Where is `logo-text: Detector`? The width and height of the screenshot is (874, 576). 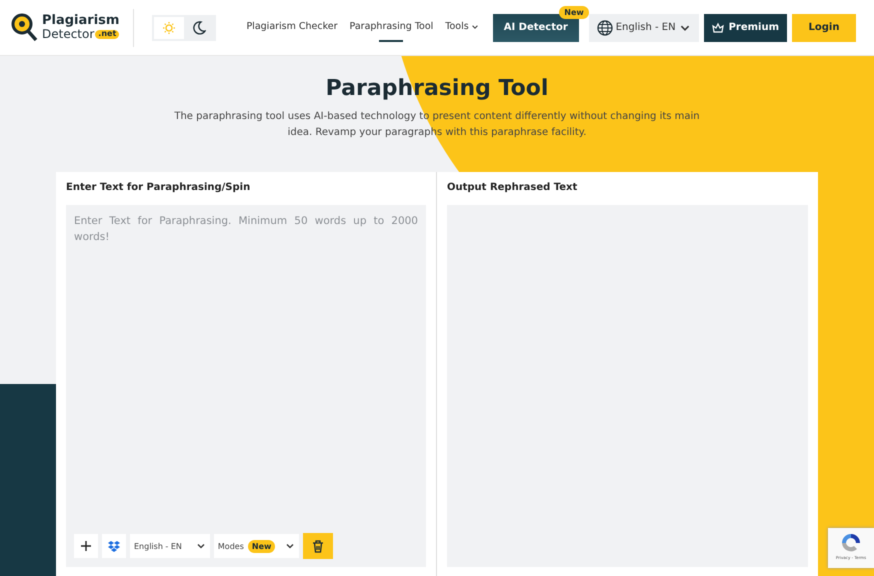 logo-text: Detector is located at coordinates (68, 34).